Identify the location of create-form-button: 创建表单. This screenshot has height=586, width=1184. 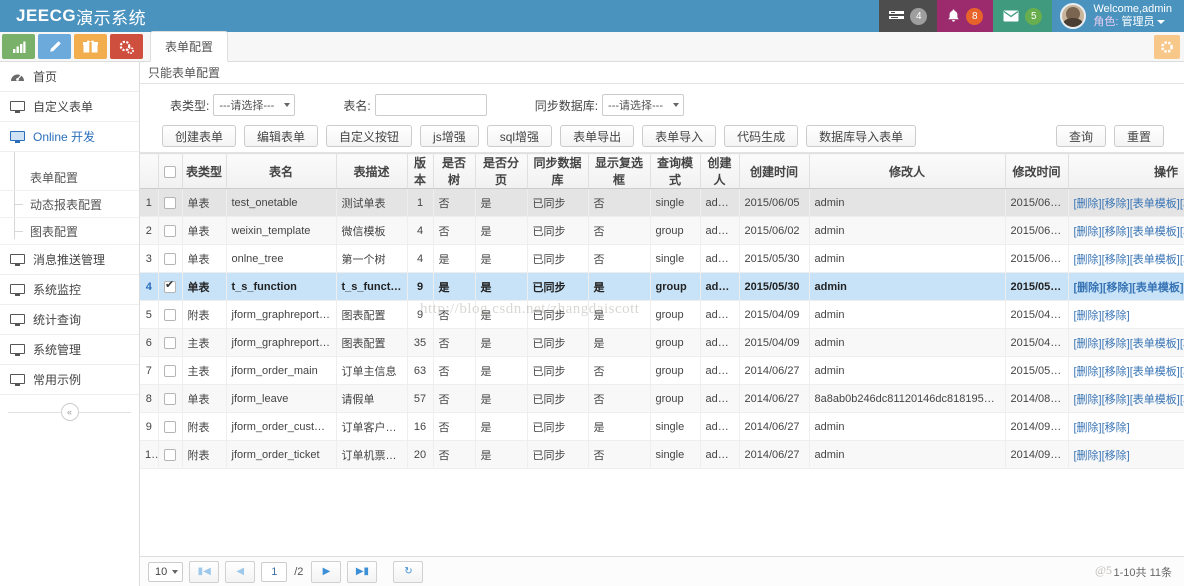
(199, 136).